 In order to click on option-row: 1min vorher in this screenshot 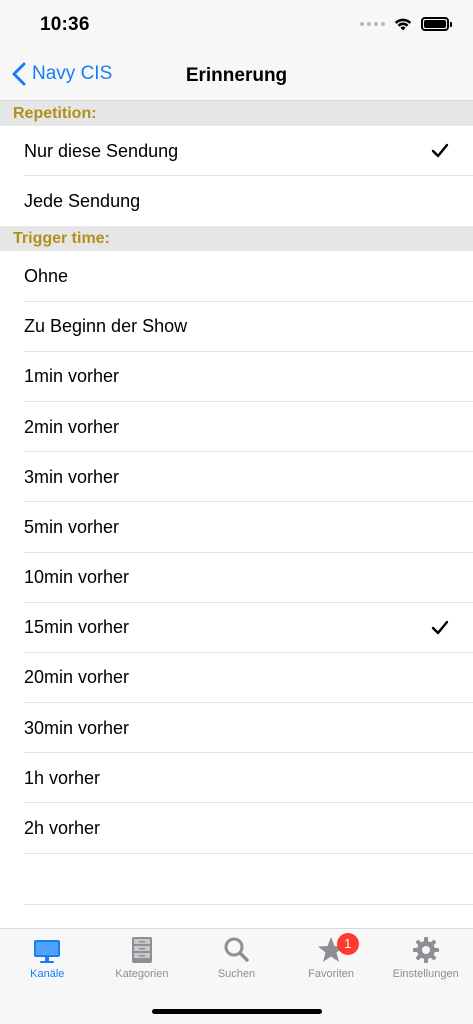, I will do `click(236, 377)`.